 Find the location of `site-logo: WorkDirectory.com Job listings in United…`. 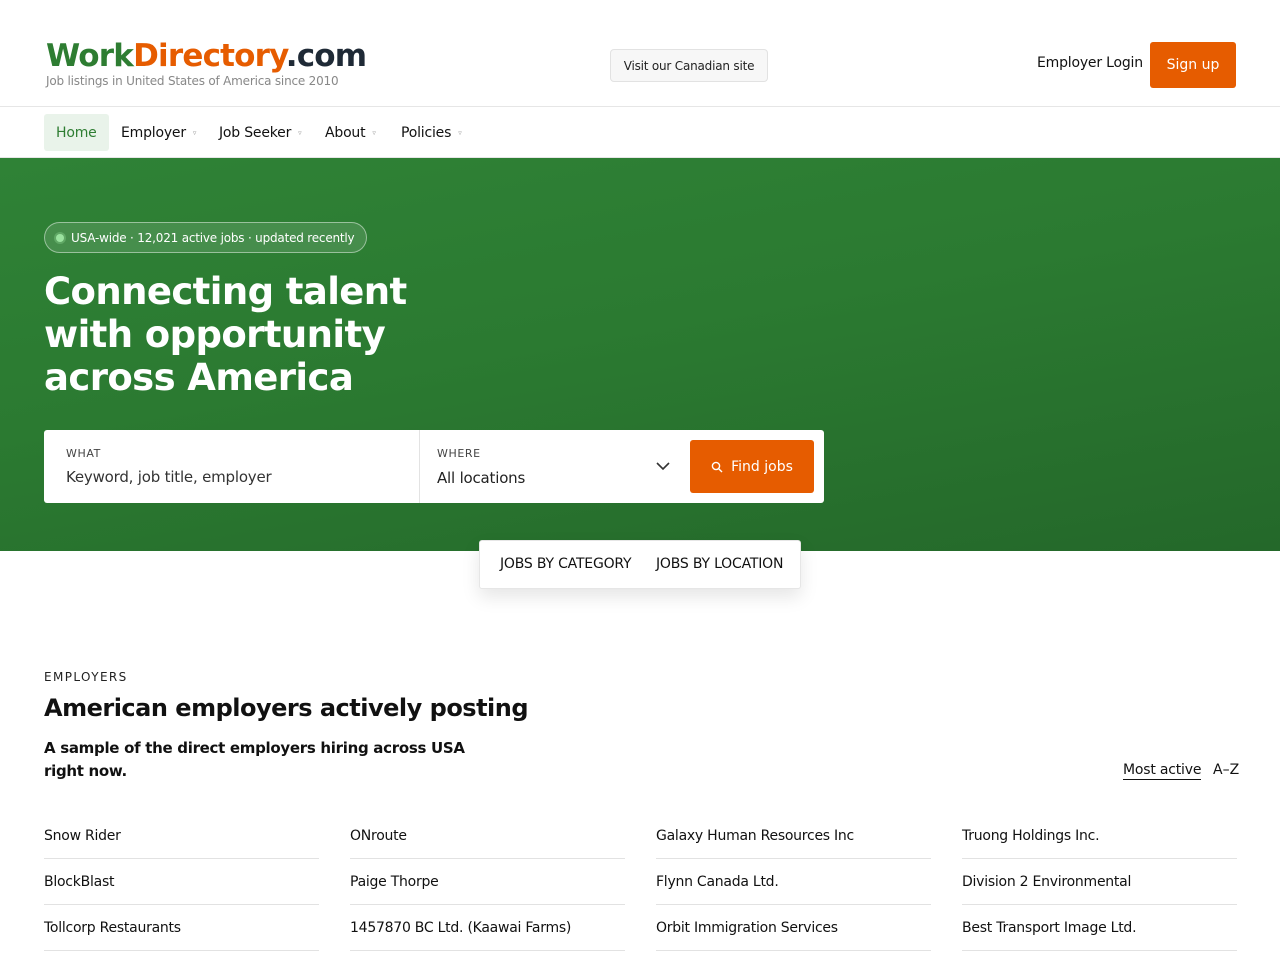

site-logo: WorkDirectory.com Job listings in United… is located at coordinates (206, 63).